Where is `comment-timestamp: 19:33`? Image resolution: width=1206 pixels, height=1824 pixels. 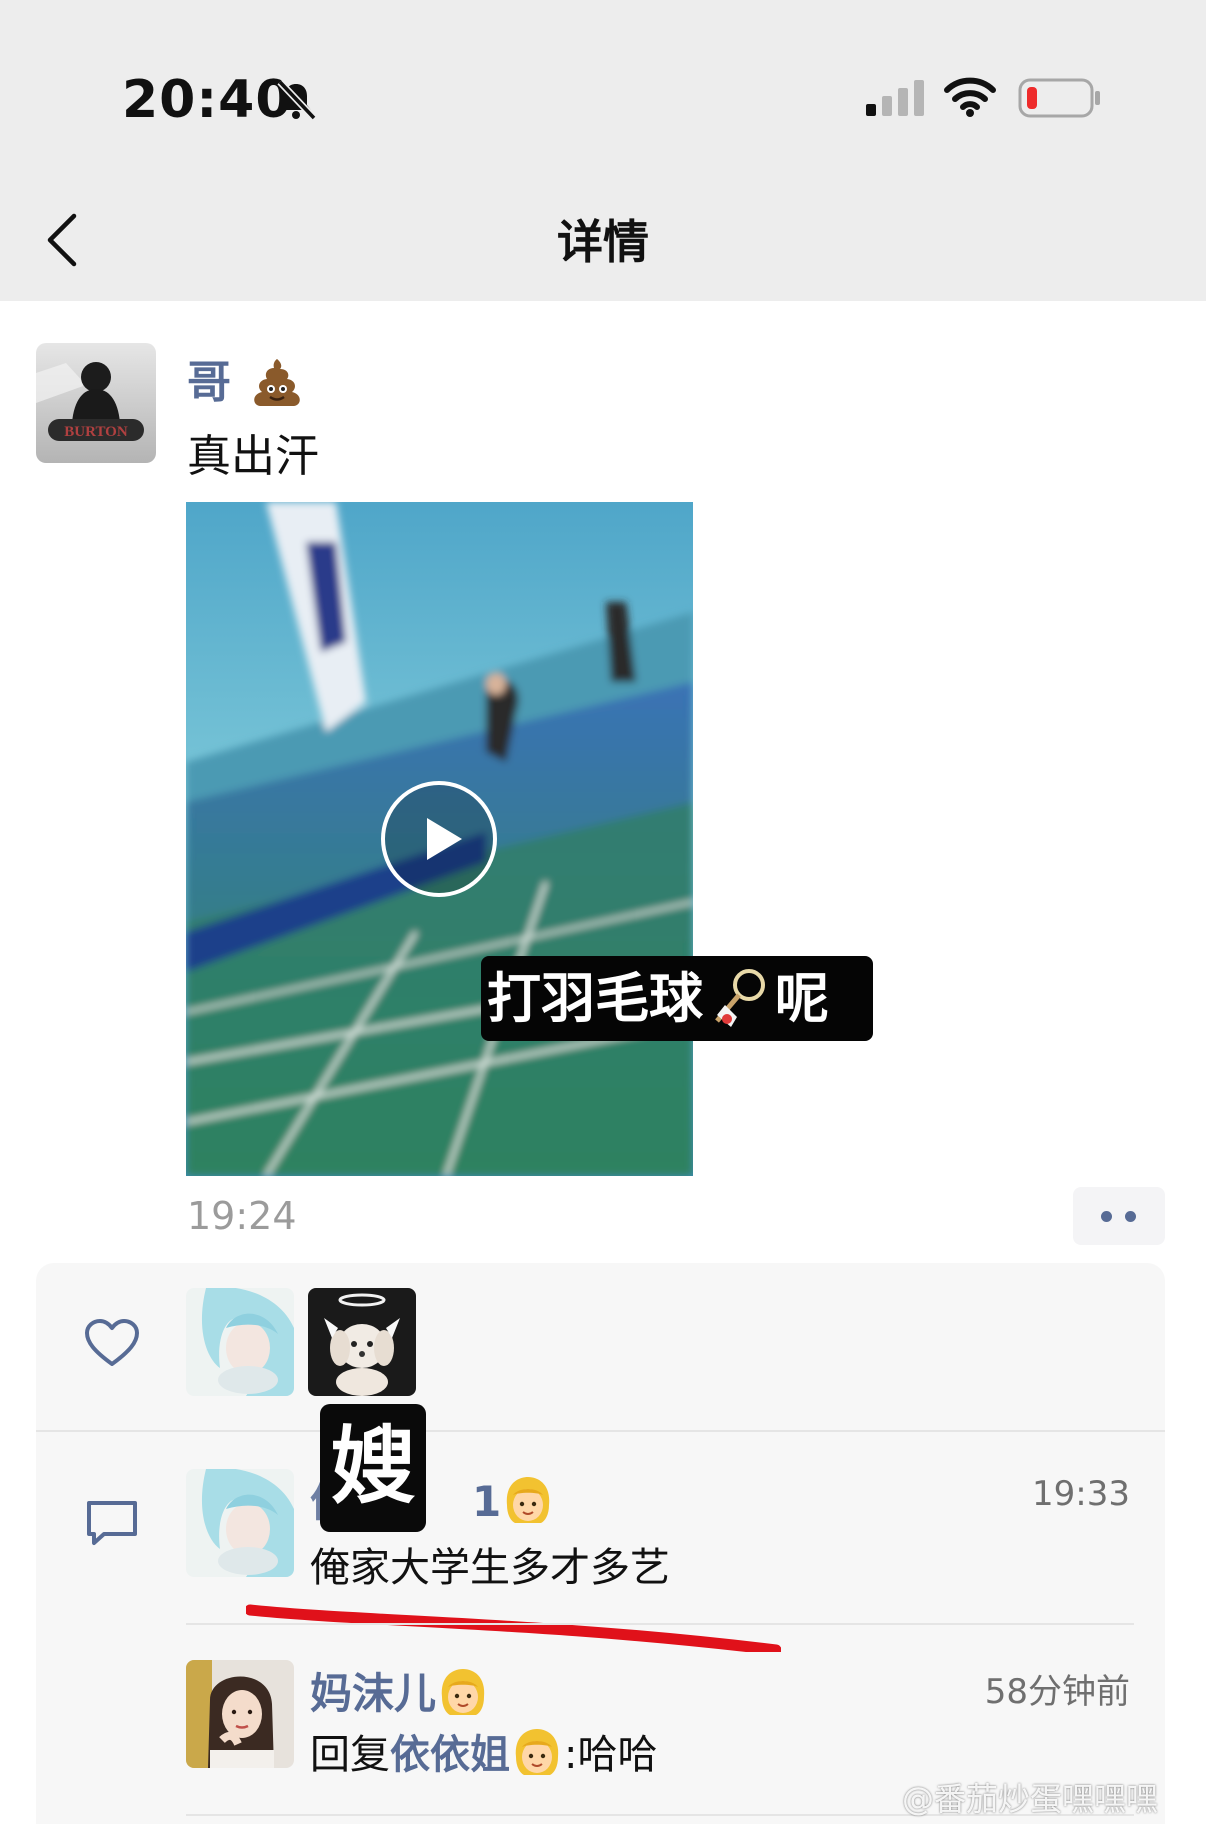
comment-timestamp: 19:33 is located at coordinates (1081, 1494).